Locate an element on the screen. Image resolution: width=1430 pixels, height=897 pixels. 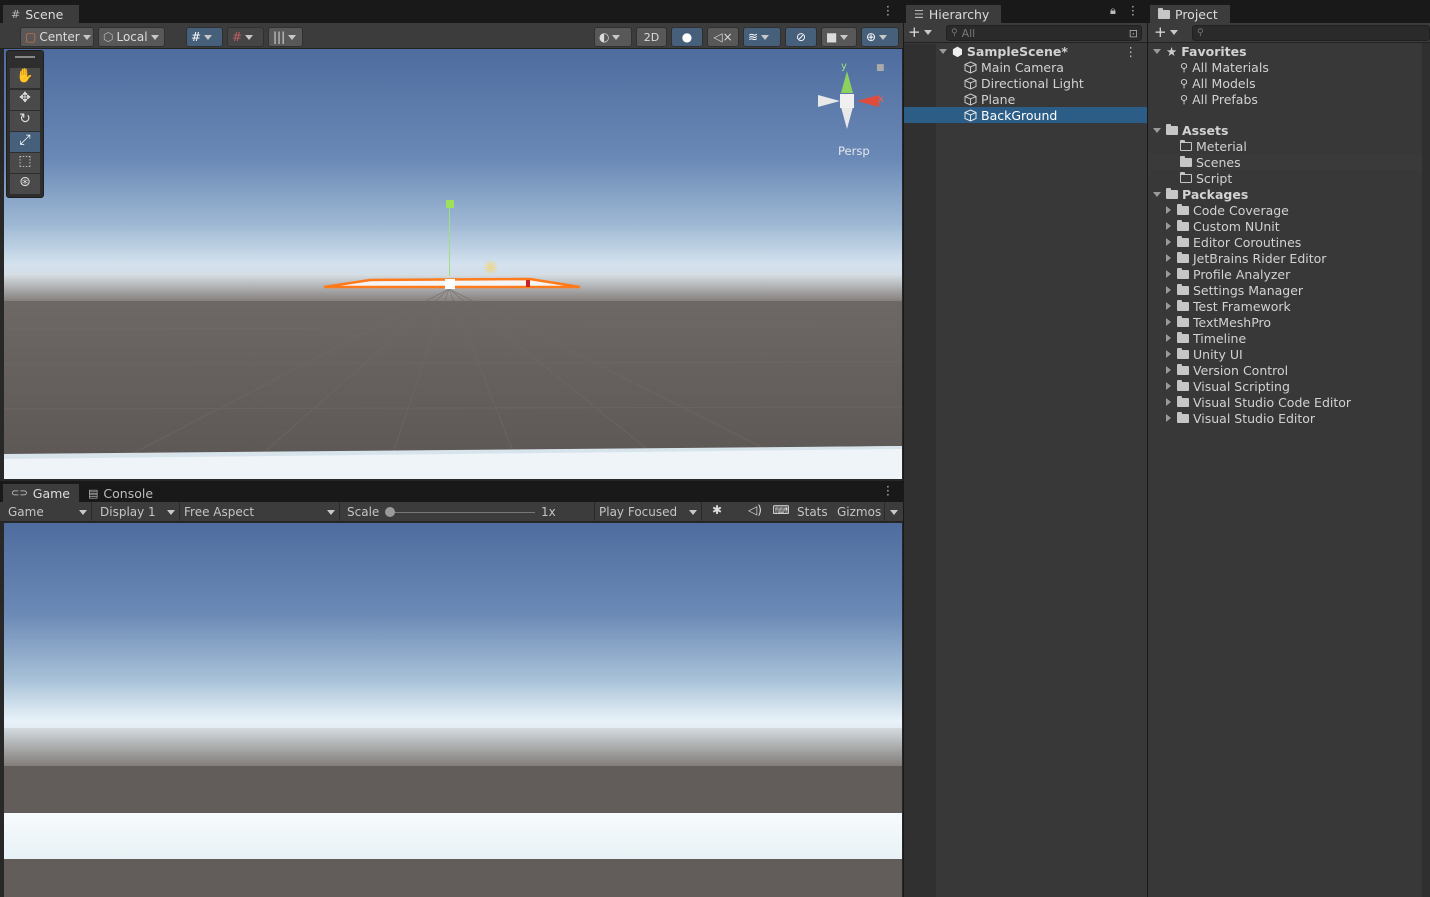
draw-mode-dropdown: ◐ is located at coordinates (613, 37).